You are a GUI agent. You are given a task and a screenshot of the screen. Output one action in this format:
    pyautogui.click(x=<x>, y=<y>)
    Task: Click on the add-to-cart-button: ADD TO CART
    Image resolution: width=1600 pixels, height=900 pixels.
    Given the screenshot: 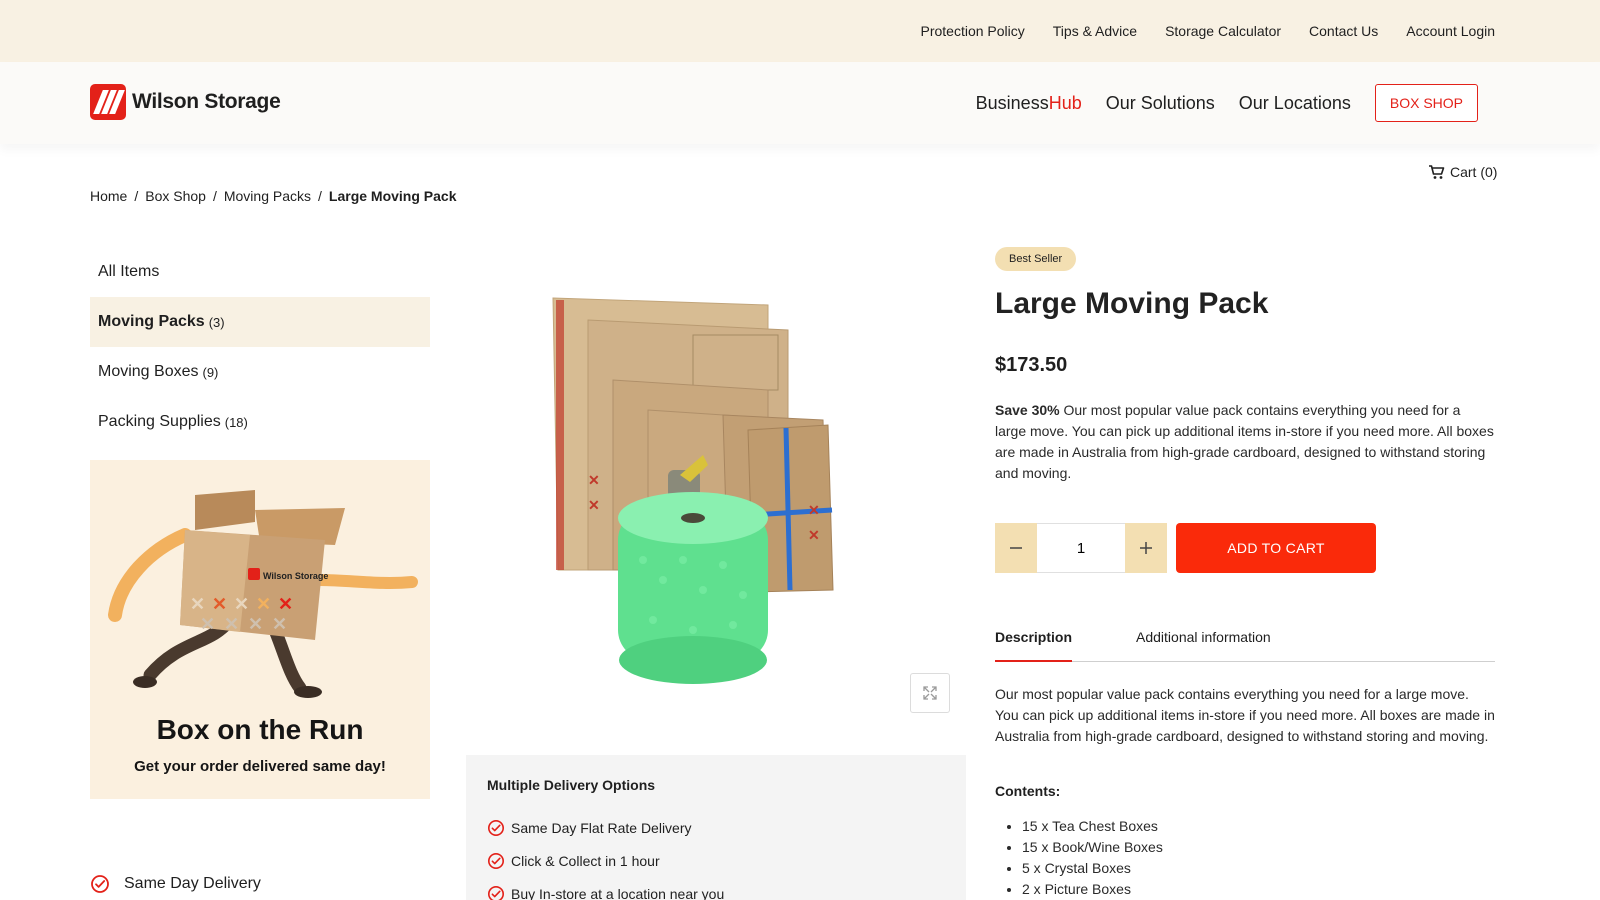 What is the action you would take?
    pyautogui.click(x=1276, y=548)
    